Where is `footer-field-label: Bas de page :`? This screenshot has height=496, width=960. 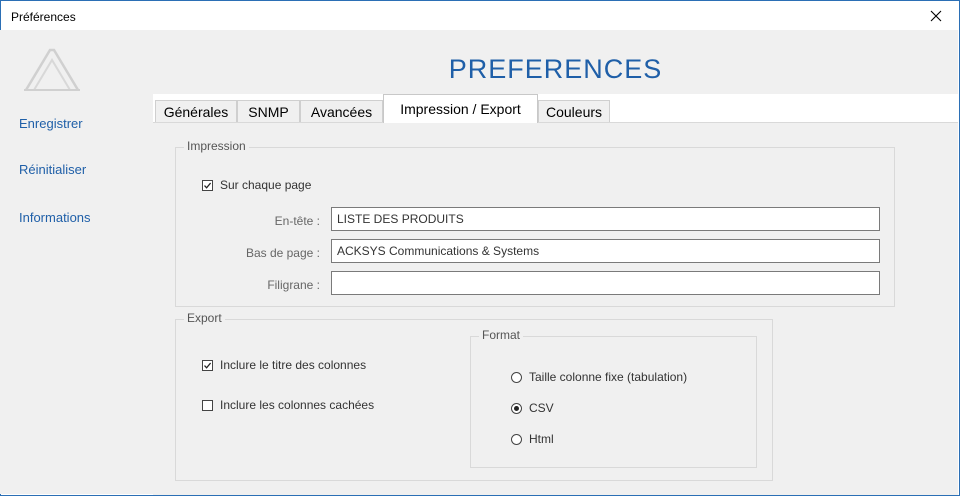 footer-field-label: Bas de page : is located at coordinates (282, 253).